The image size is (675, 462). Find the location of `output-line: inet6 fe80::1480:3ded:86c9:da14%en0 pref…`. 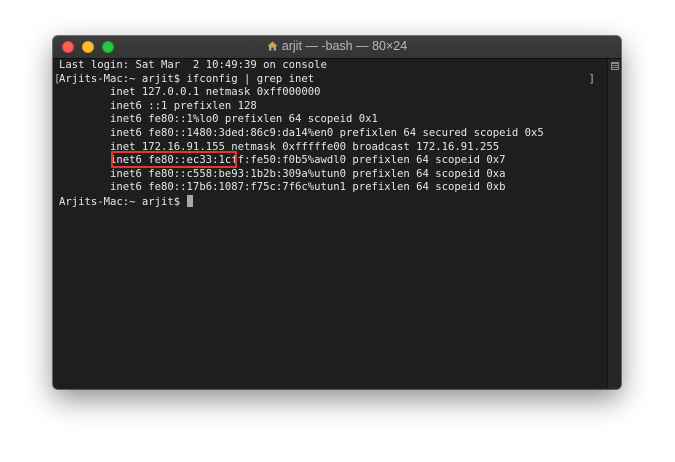

output-line: inet6 fe80::1480:3ded:86c9:da14%en0 pref… is located at coordinates (301, 132).